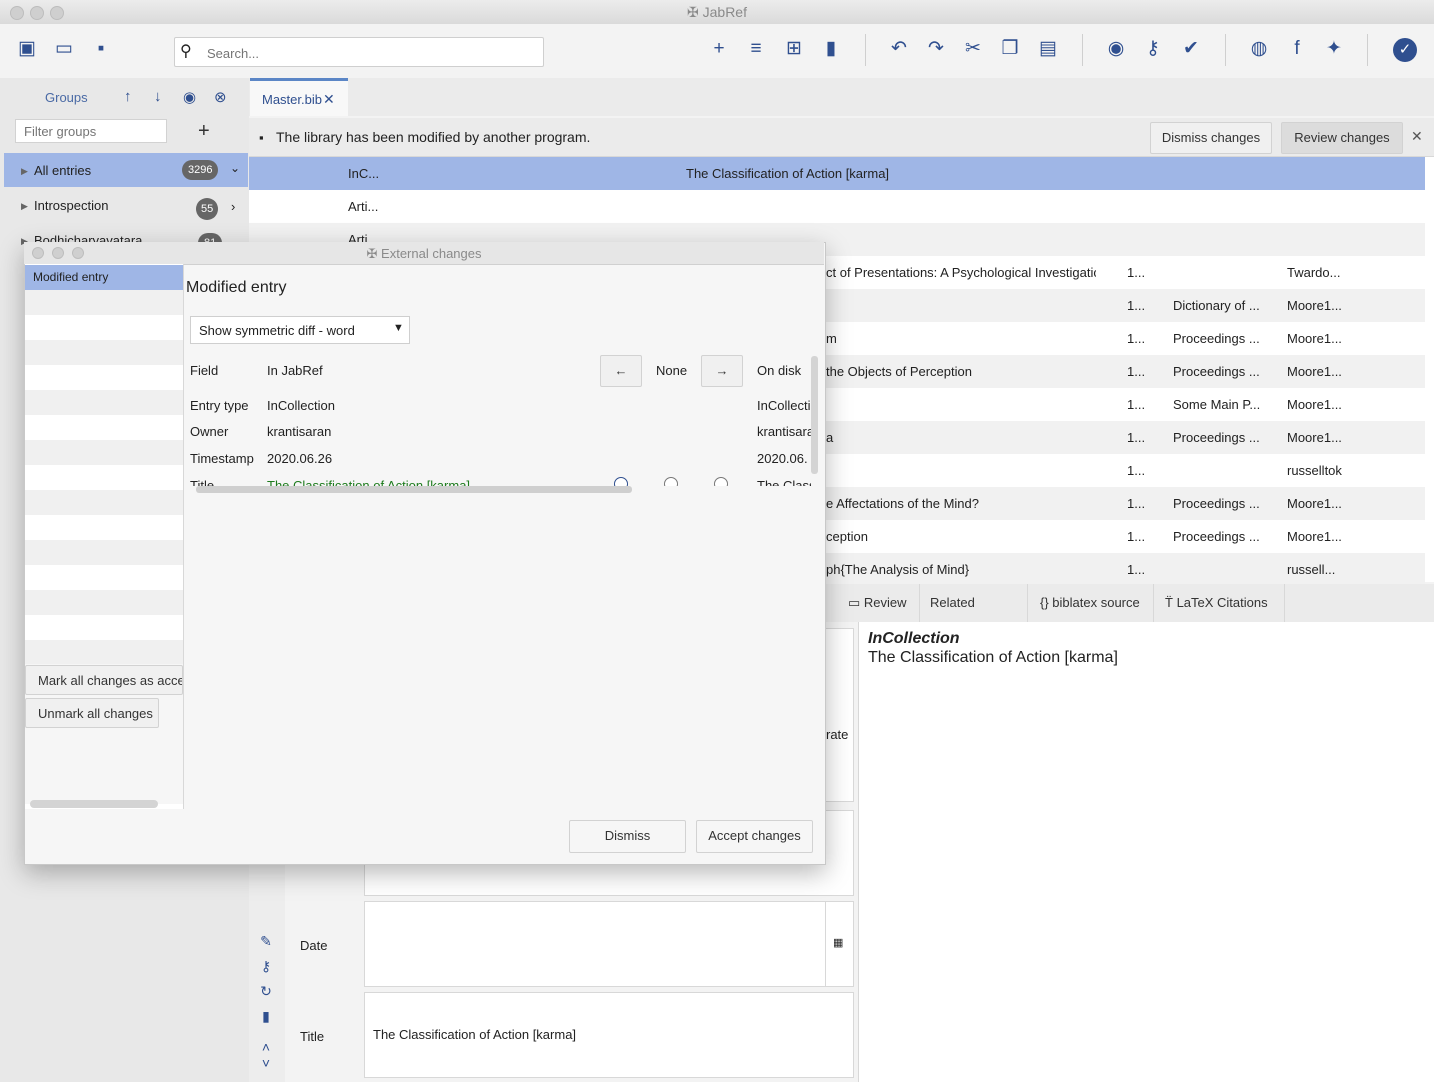  What do you see at coordinates (1334, 49) in the screenshot?
I see `twitter-icon: ✦` at bounding box center [1334, 49].